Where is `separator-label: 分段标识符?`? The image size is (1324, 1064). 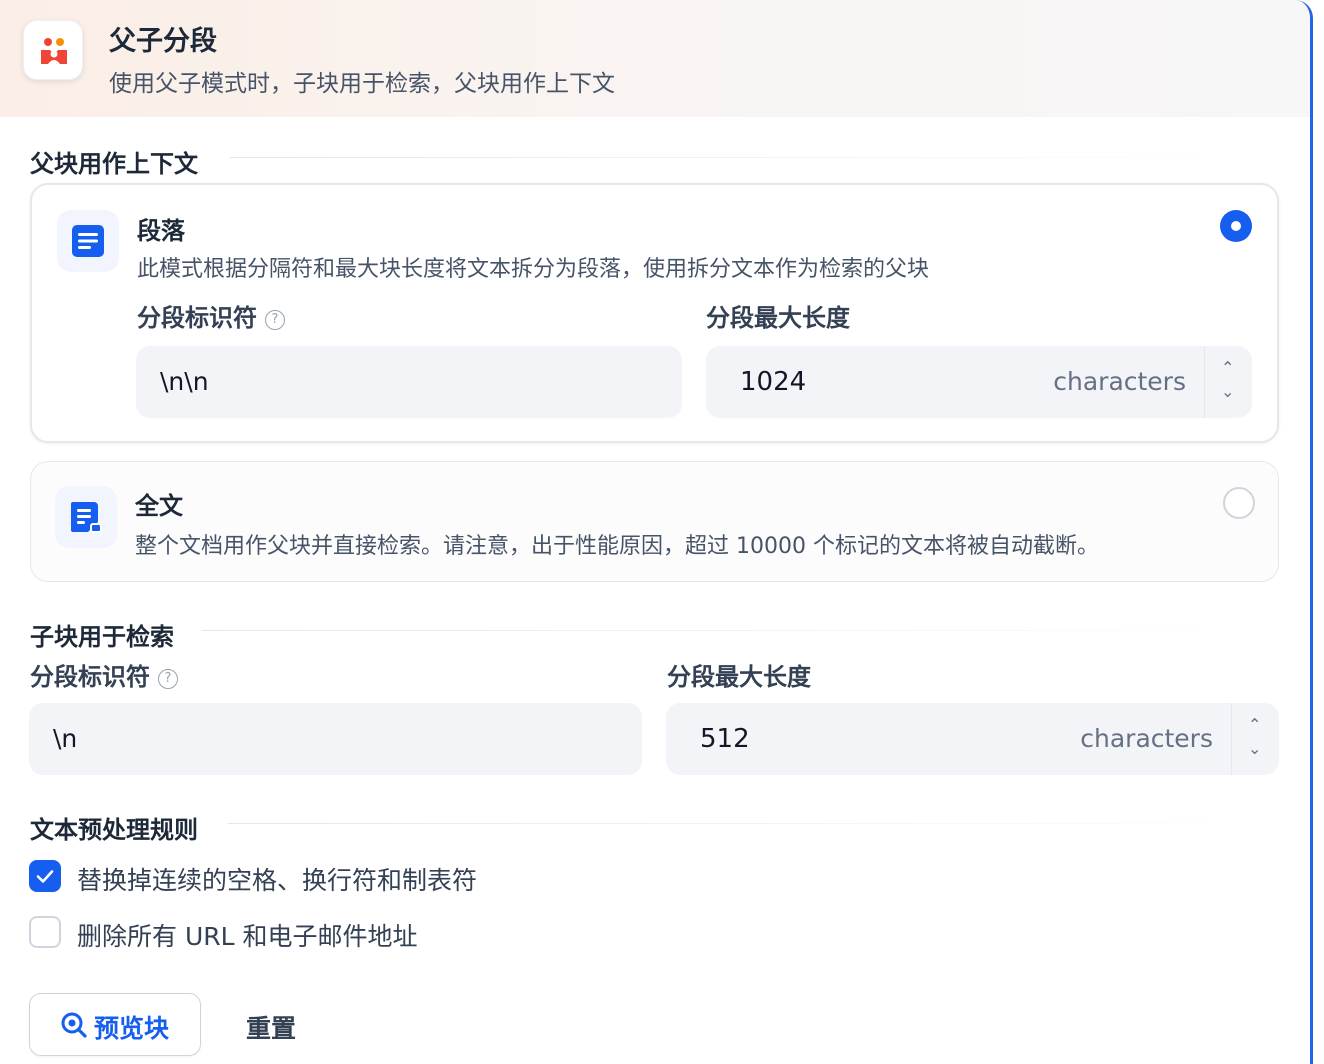
separator-label: 分段标识符? is located at coordinates (211, 315).